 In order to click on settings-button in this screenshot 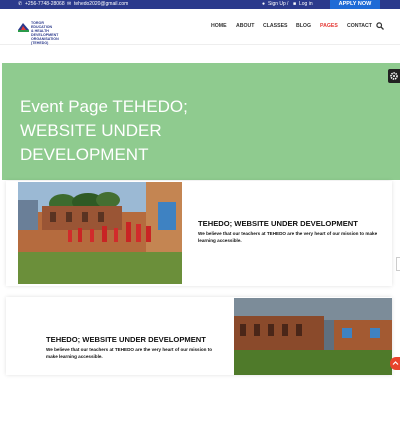, I will do `click(394, 76)`.